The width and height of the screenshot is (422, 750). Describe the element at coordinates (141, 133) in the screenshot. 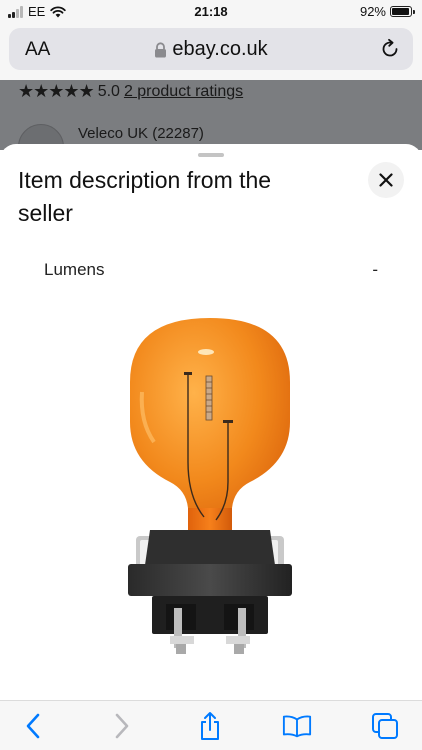

I see `seller-name: Veleco UK (22287)` at that location.